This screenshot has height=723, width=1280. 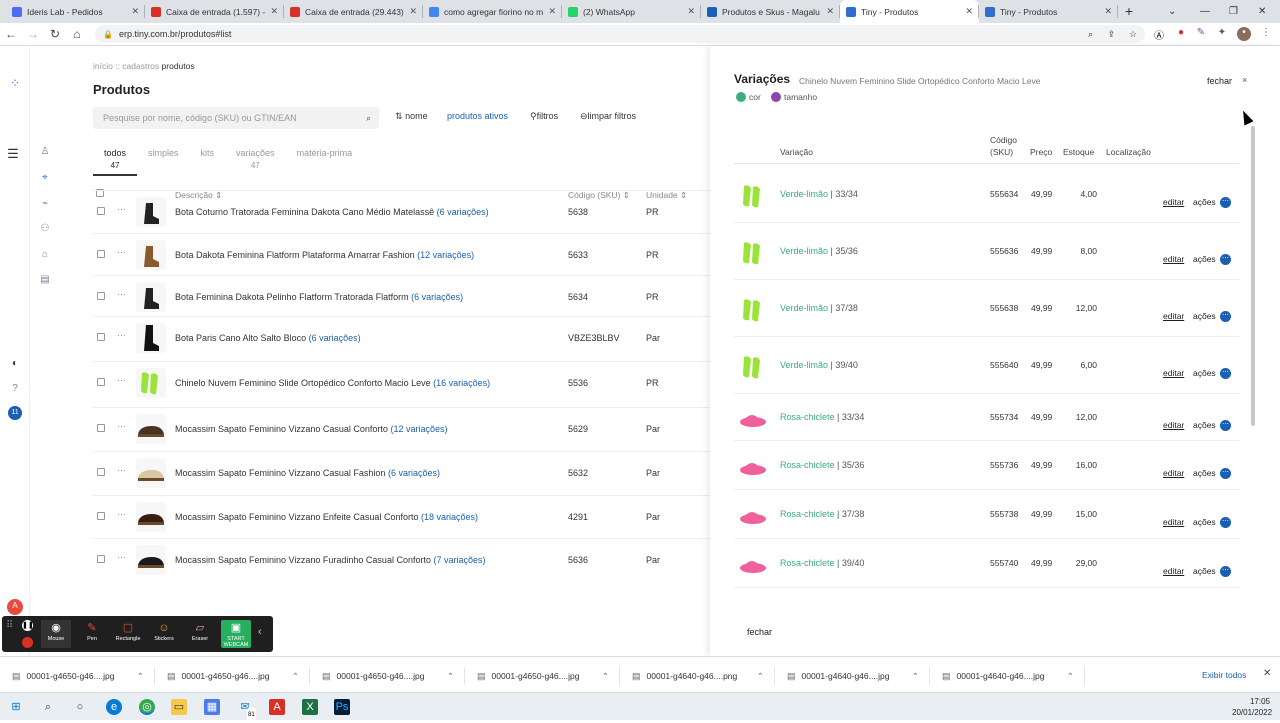 What do you see at coordinates (1048, 11) in the screenshot?
I see `browser-tab: Tiny - Produtos ✕` at bounding box center [1048, 11].